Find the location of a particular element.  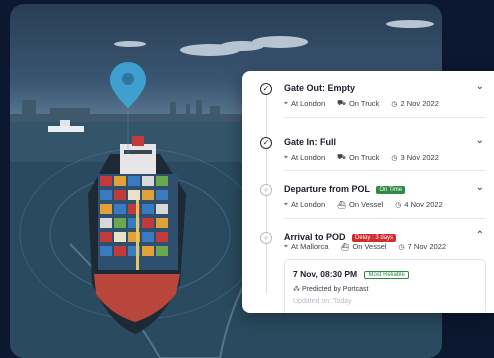

event-location: At Mallorca is located at coordinates (309, 246).